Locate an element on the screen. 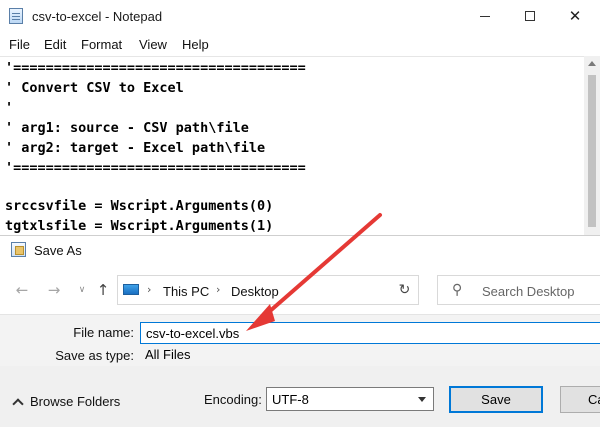 Image resolution: width=600 pixels, height=427 pixels. maximize-button is located at coordinates (530, 16).